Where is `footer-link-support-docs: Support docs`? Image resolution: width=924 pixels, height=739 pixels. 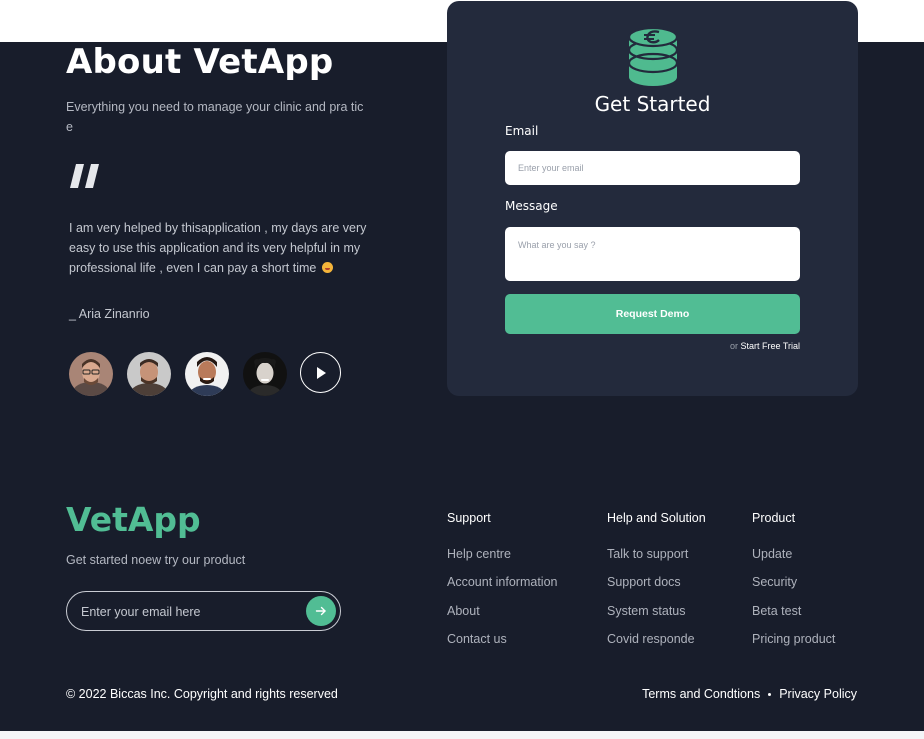 footer-link-support-docs: Support docs is located at coordinates (656, 582).